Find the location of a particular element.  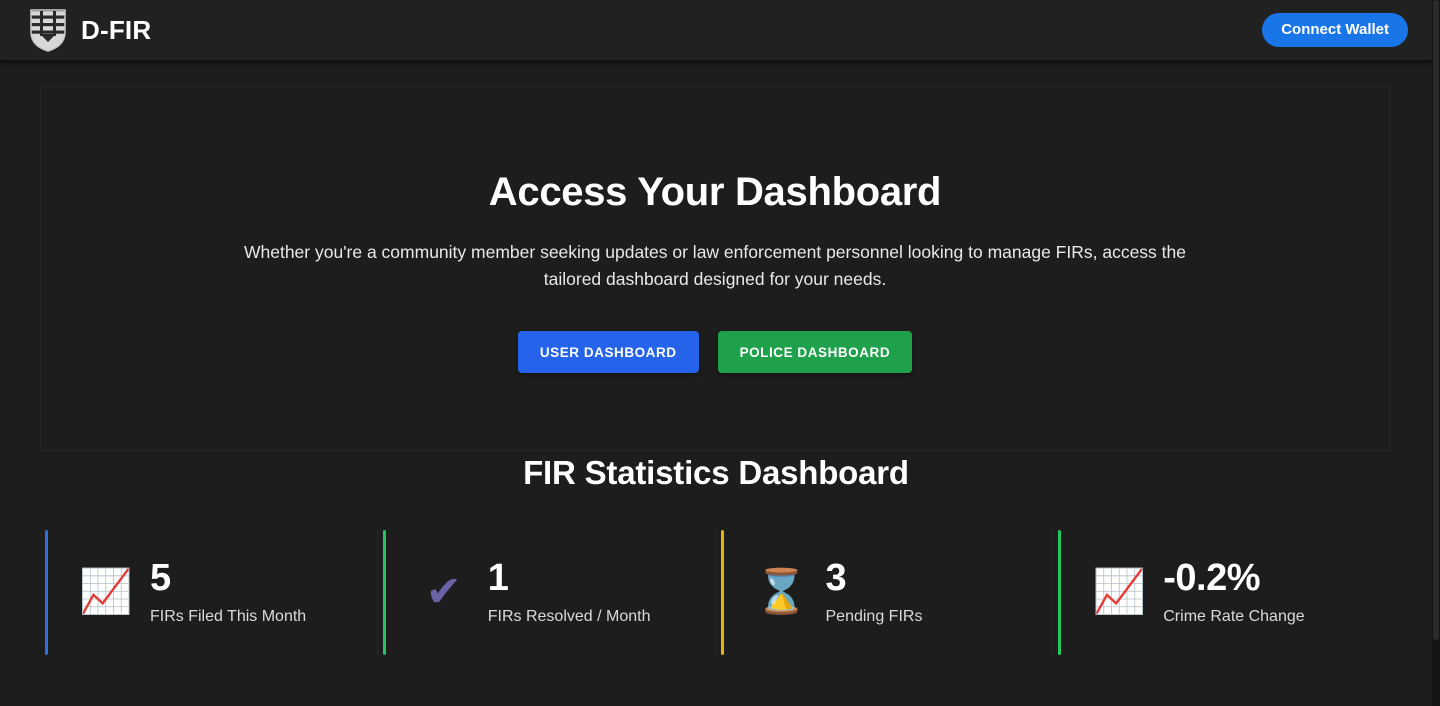

brand-logo-link: D-FIR is located at coordinates (89, 30).